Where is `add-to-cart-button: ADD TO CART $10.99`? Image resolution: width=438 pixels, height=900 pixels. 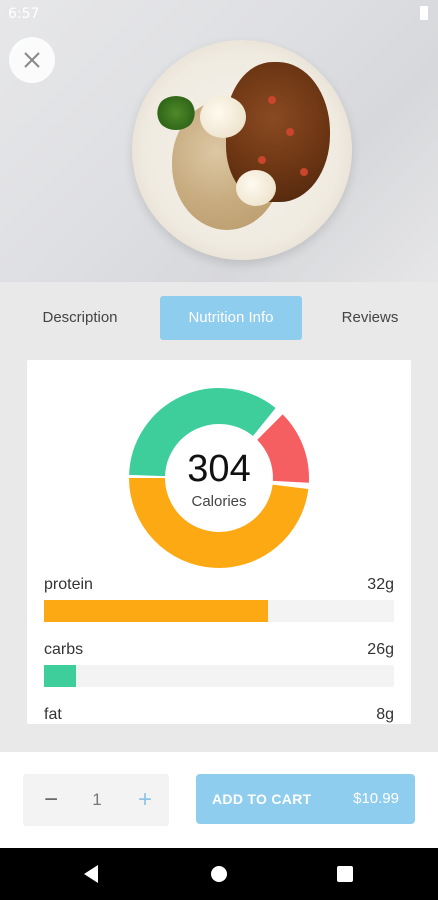
add-to-cart-button: ADD TO CART $10.99 is located at coordinates (305, 799).